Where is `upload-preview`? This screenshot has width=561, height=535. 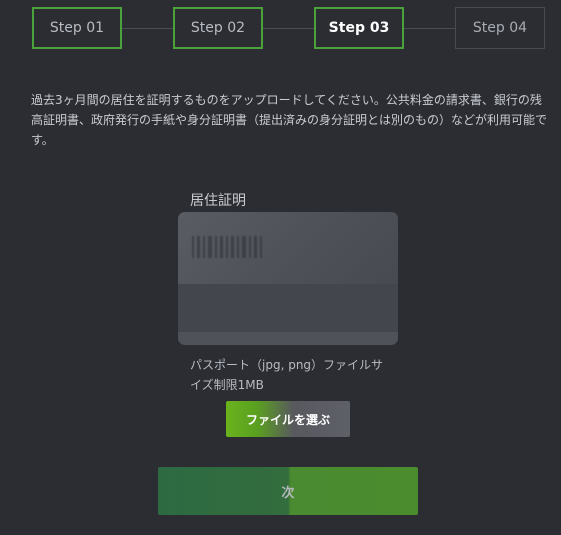
upload-preview is located at coordinates (288, 278).